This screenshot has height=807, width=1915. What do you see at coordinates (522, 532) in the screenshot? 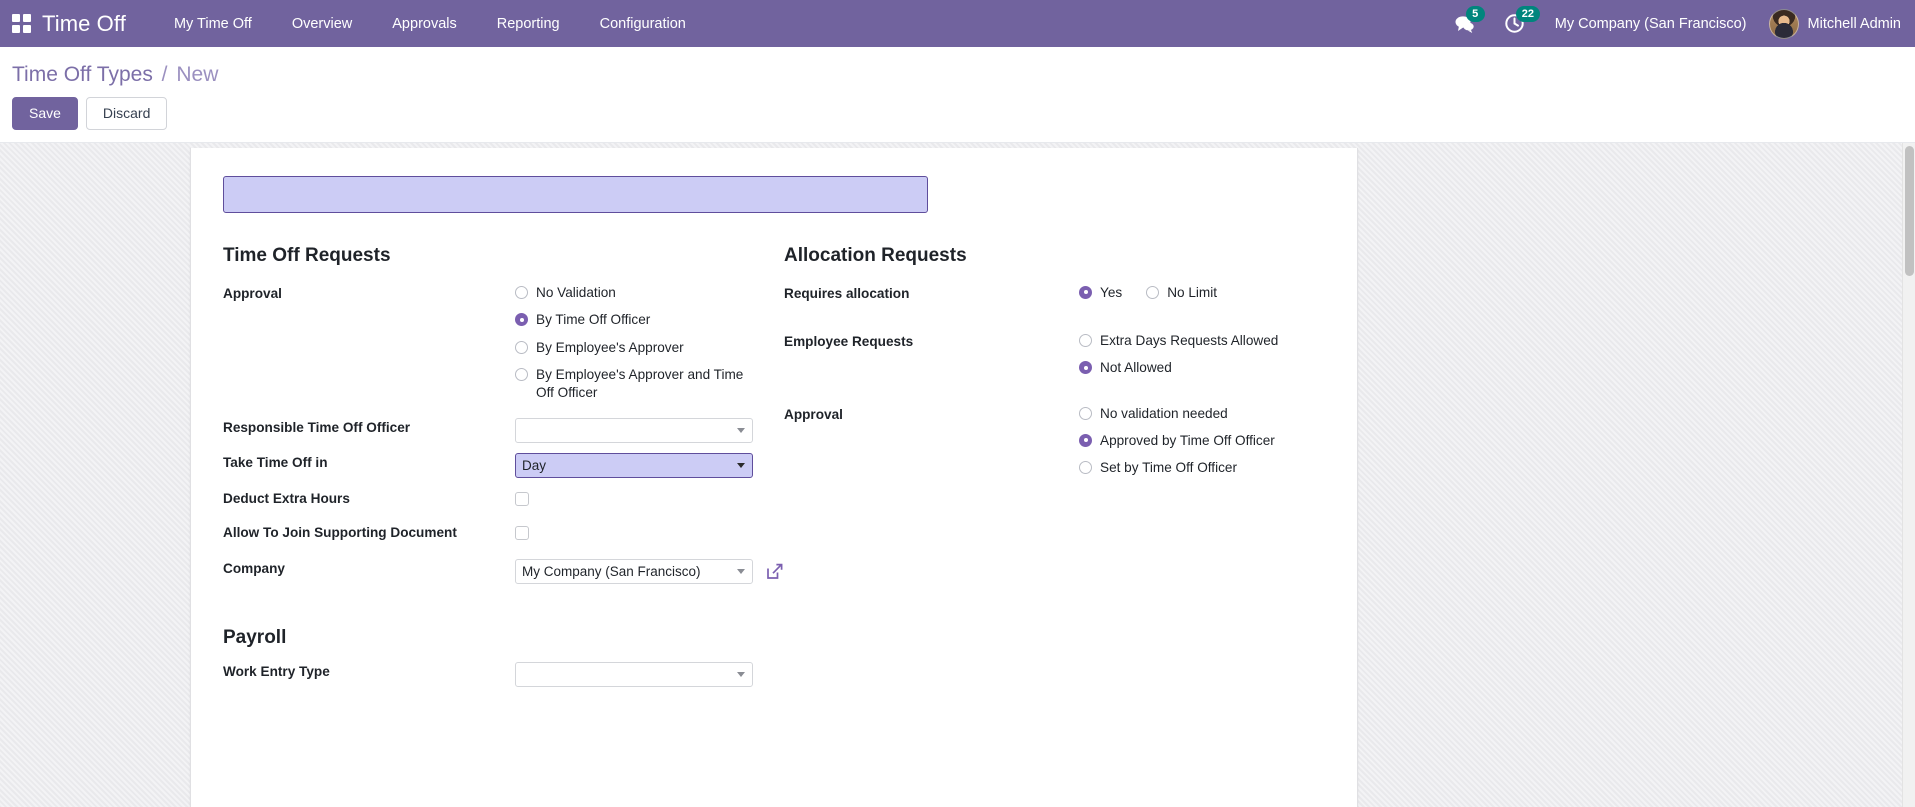
I see `allow-supporting-document-checkbox` at bounding box center [522, 532].